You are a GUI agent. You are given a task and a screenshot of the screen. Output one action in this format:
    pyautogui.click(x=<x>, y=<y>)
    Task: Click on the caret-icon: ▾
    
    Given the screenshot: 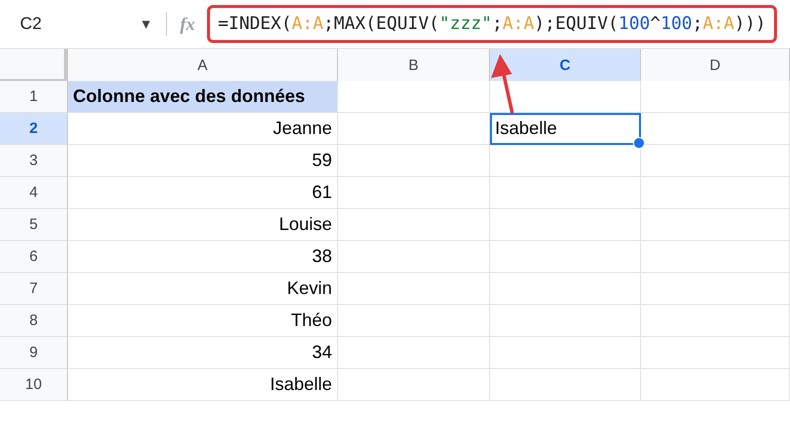 What is the action you would take?
    pyautogui.click(x=146, y=24)
    